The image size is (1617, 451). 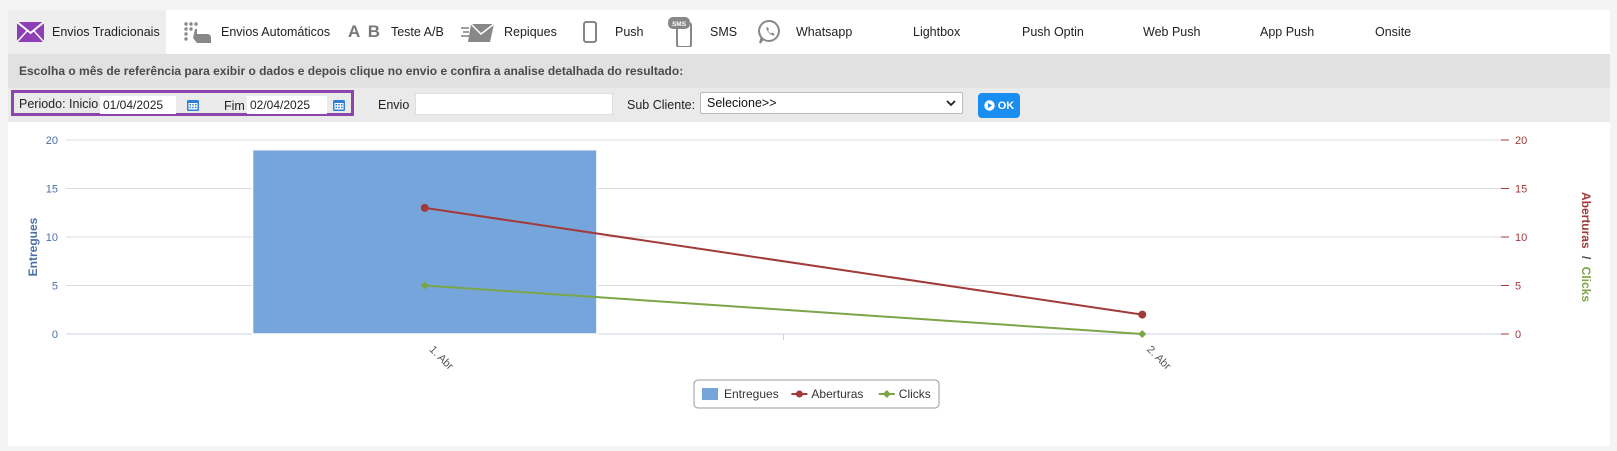 I want to click on tab-label: Onsite, so click(x=1393, y=32).